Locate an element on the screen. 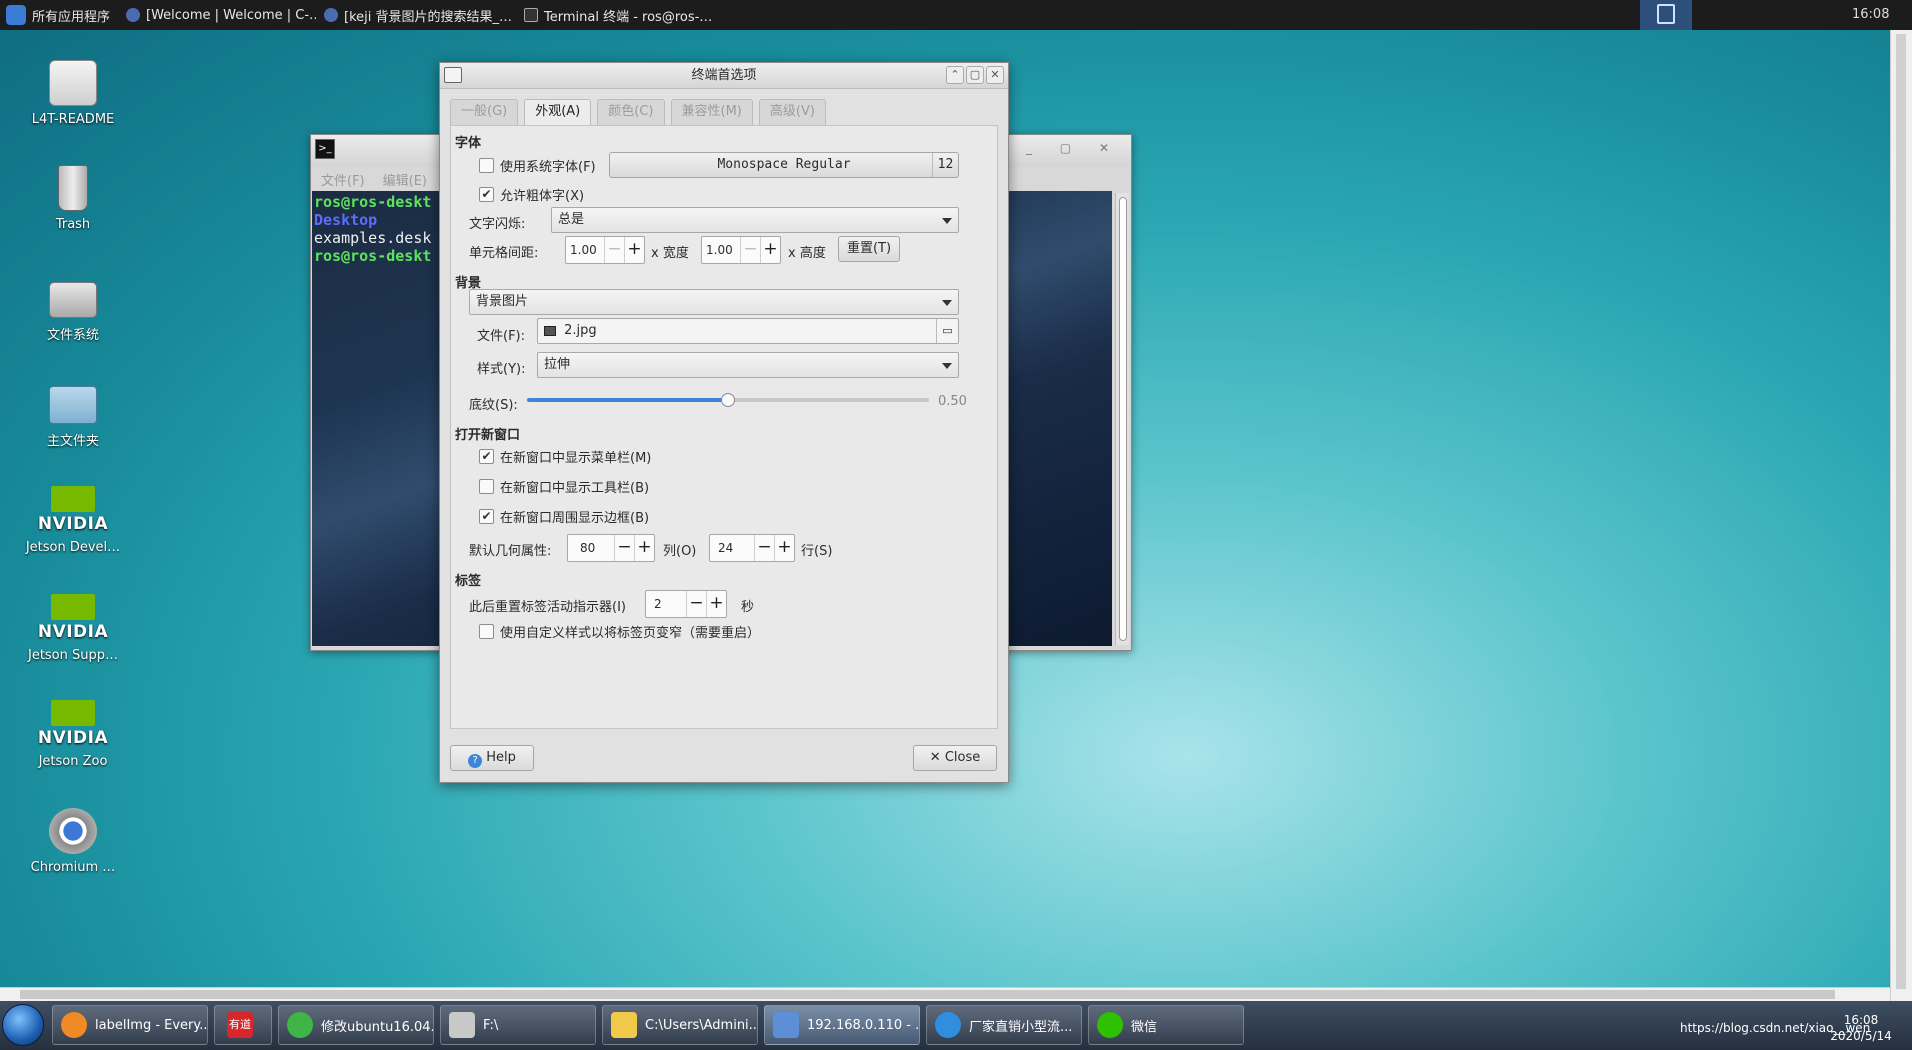  rows-value: 24 is located at coordinates (732, 548).